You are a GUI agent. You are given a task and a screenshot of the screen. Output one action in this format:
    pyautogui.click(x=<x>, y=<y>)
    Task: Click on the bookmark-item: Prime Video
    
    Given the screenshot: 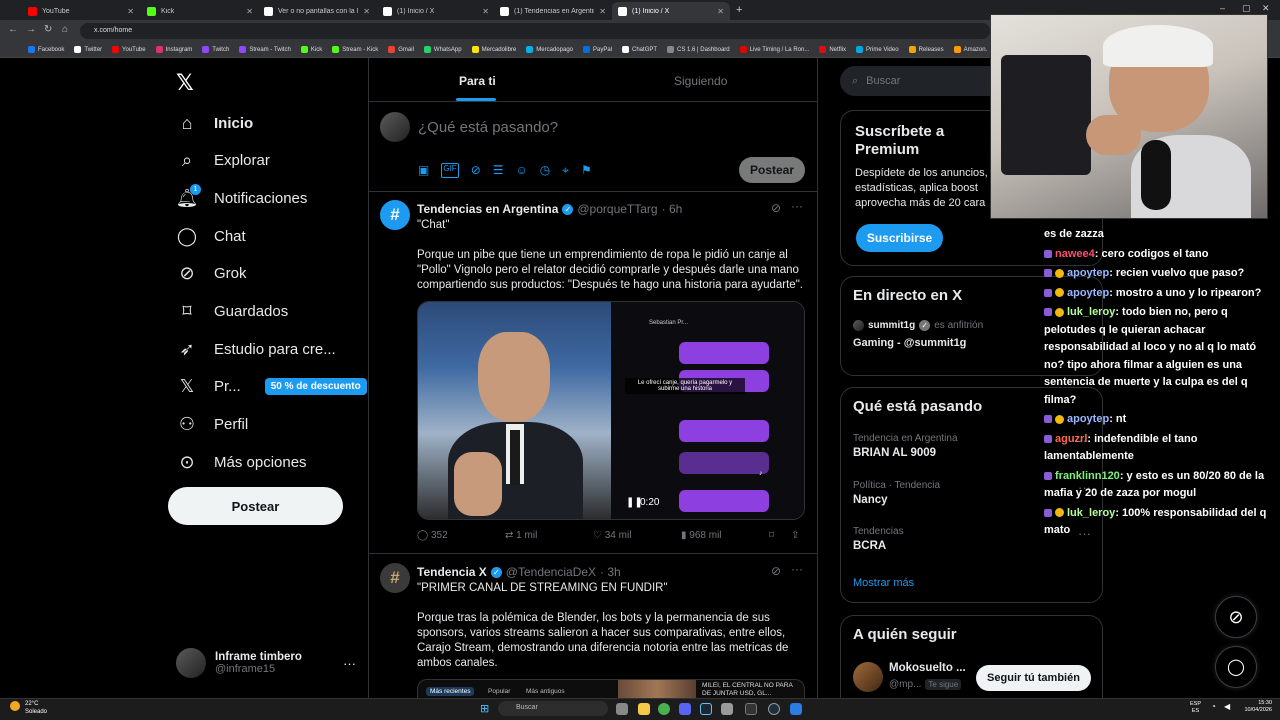 What is the action you would take?
    pyautogui.click(x=877, y=49)
    